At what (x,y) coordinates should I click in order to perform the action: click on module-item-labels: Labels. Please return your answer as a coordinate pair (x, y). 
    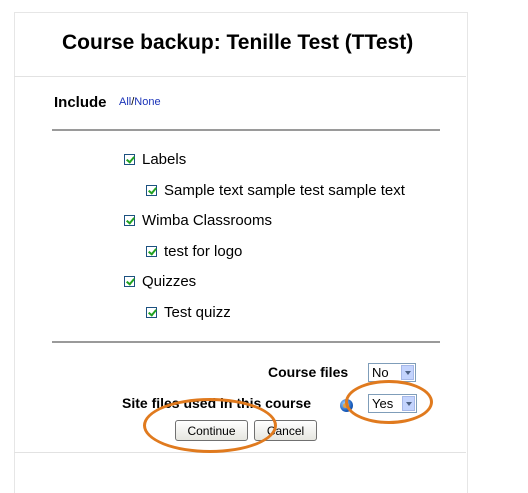
    Looking at the image, I should click on (155, 159).